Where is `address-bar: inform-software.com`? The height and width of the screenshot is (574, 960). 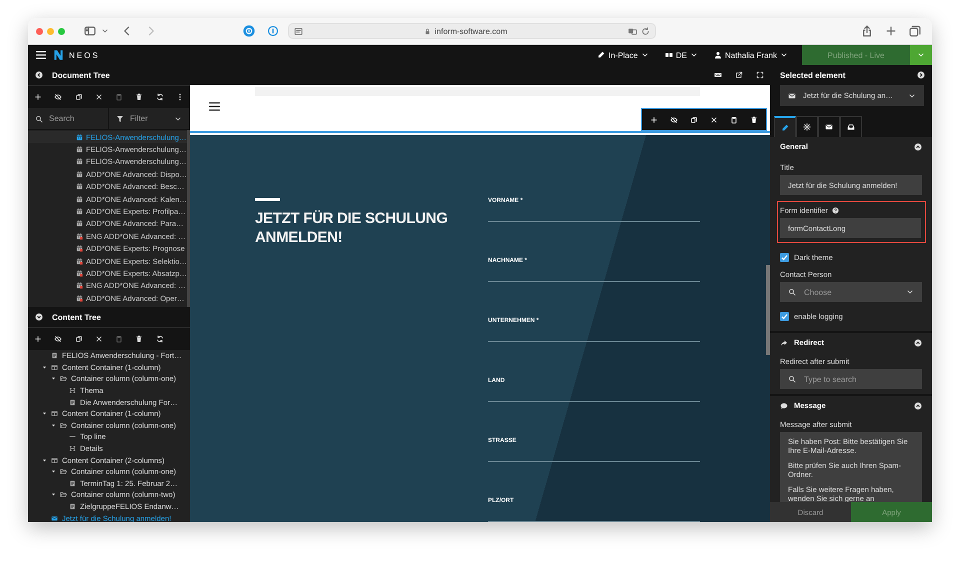 address-bar: inform-software.com is located at coordinates (472, 31).